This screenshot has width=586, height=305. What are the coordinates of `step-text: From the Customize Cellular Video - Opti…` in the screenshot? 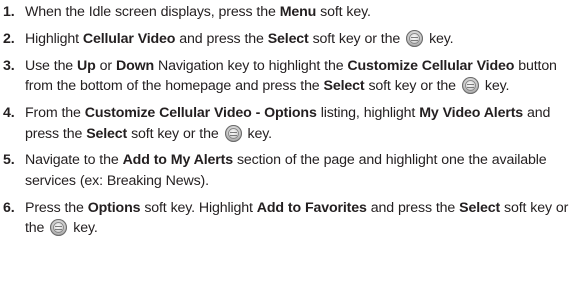 It's located at (304, 123).